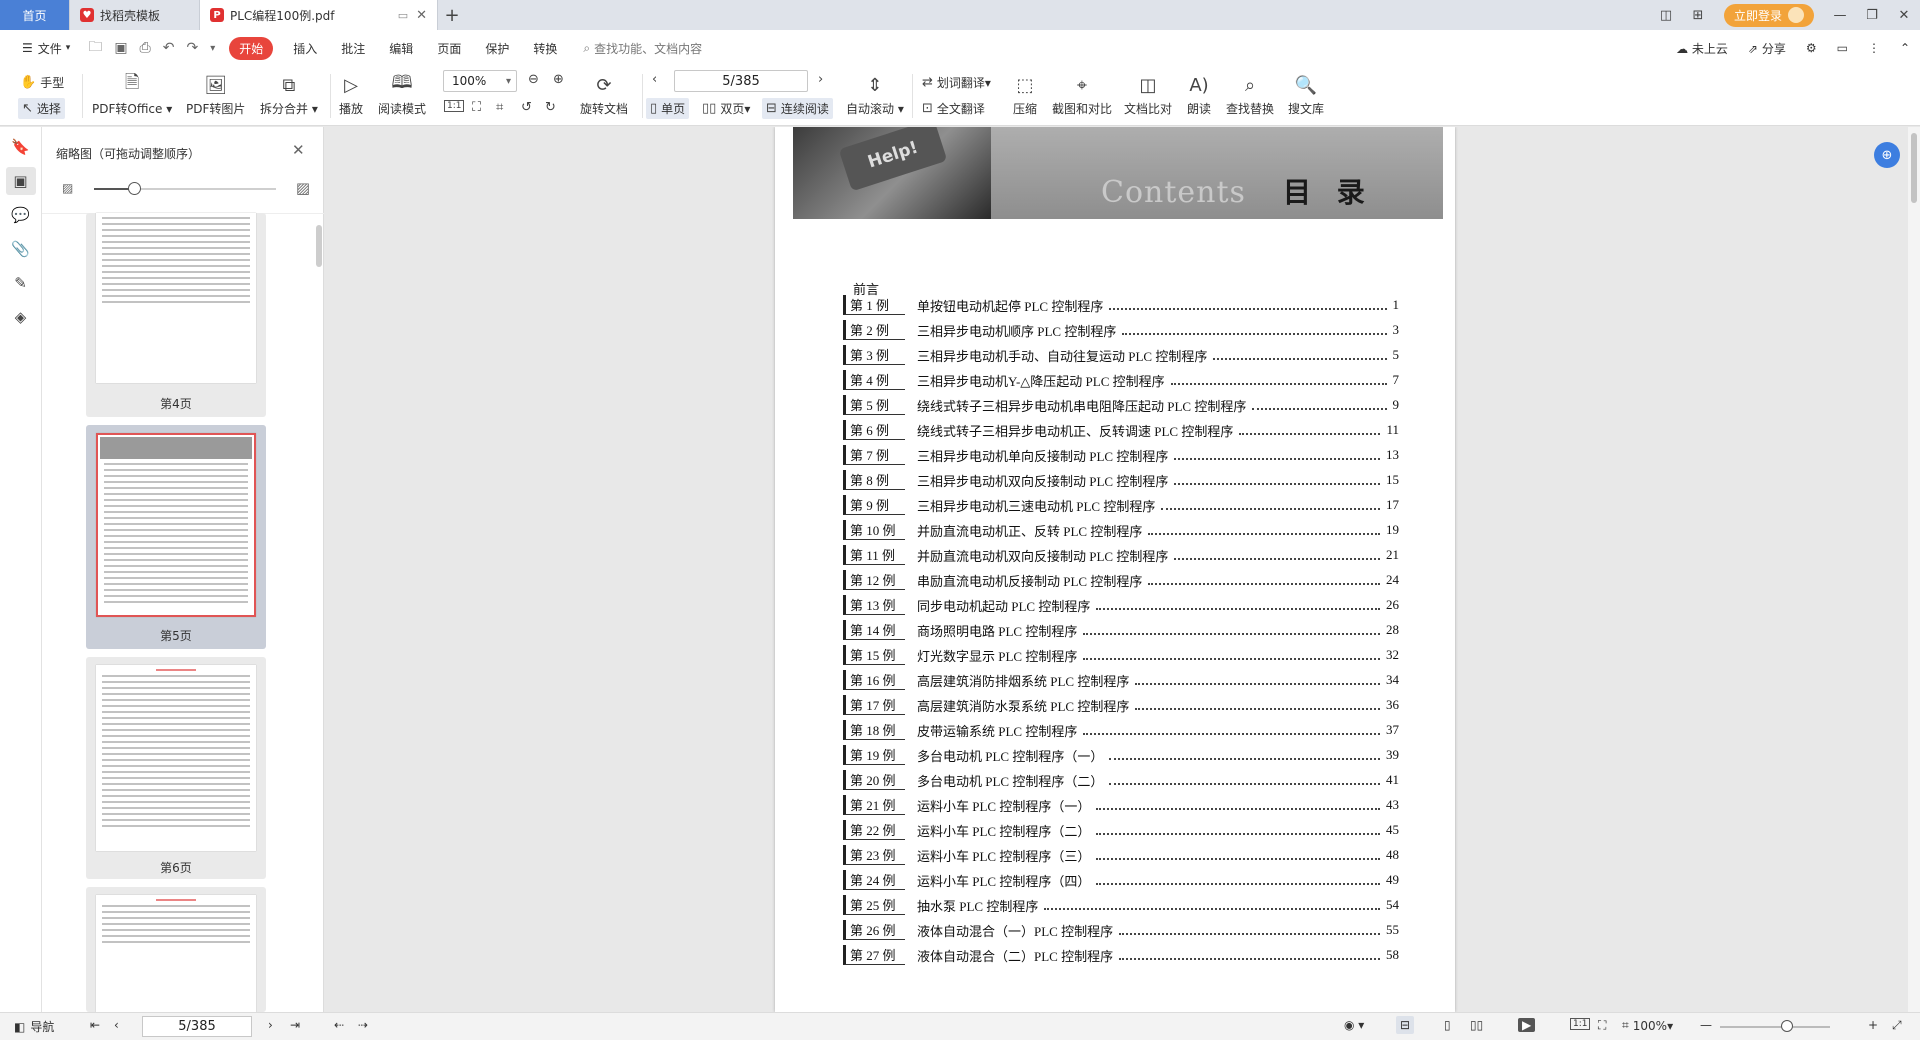 The height and width of the screenshot is (1040, 1920). What do you see at coordinates (1476, 1025) in the screenshot?
I see `double-view-icon: ▯▯` at bounding box center [1476, 1025].